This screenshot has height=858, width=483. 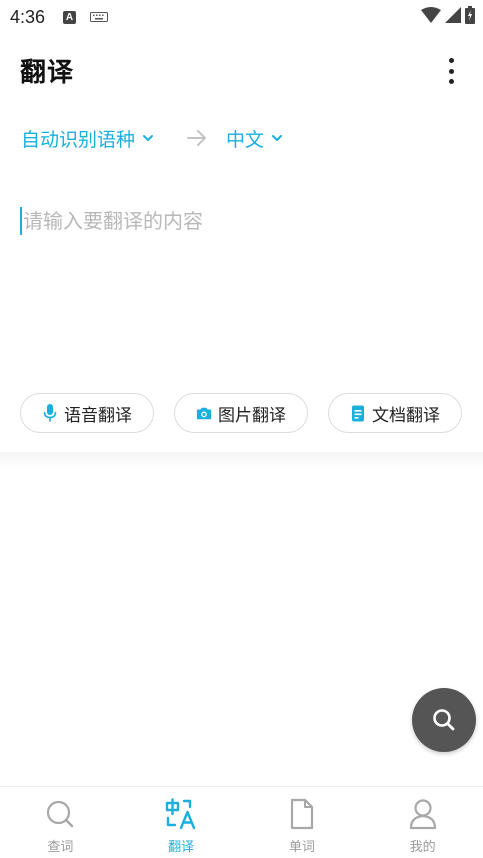 I want to click on nav-label-translate: 翻译, so click(x=181, y=847).